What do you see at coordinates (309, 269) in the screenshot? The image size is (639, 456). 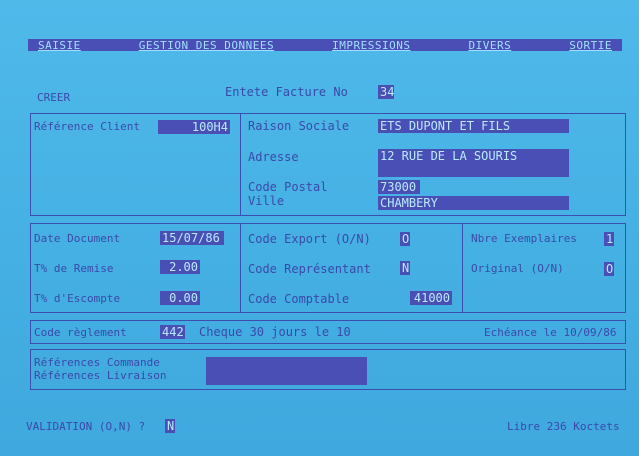 I see `representant-label: Code Représentant` at bounding box center [309, 269].